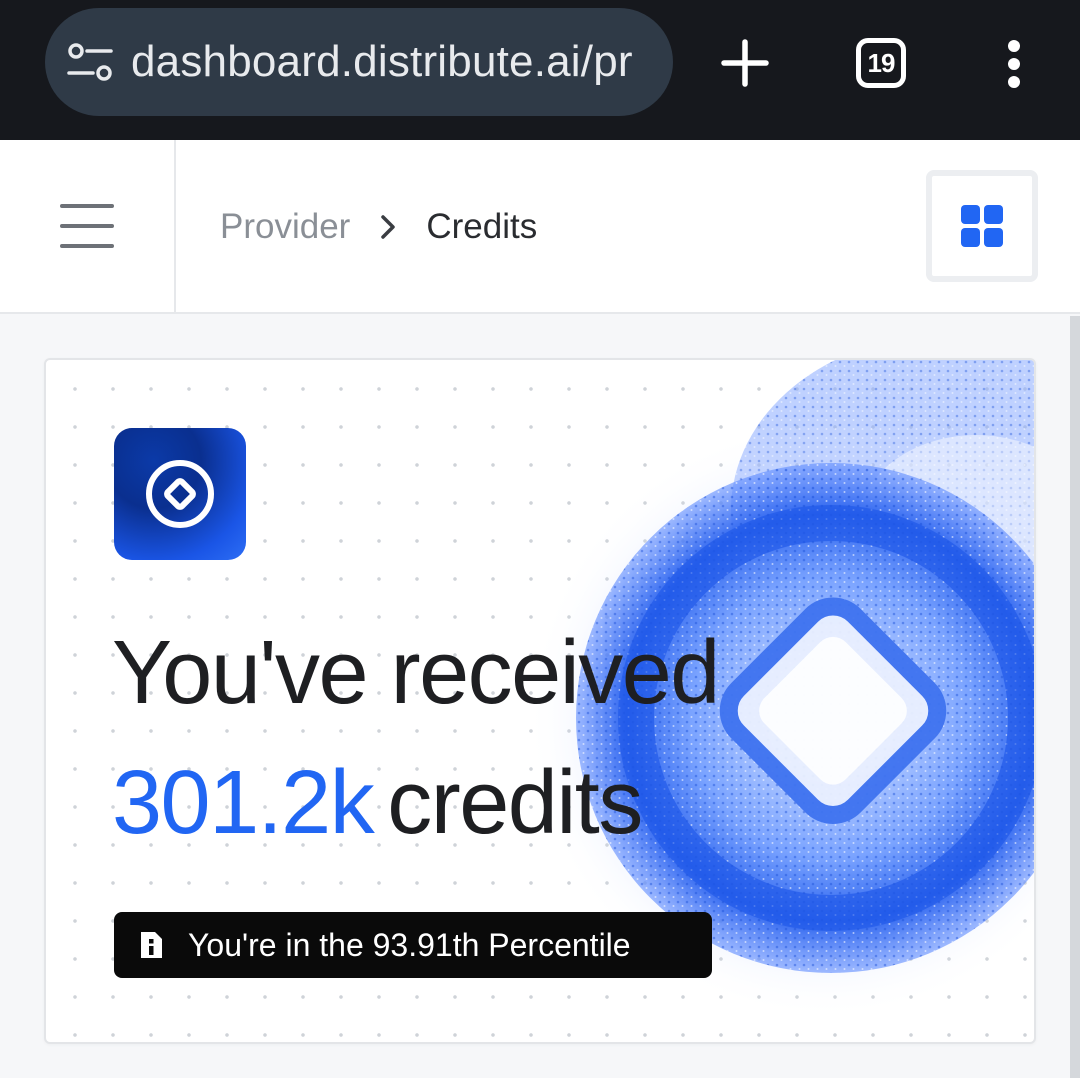 The image size is (1080, 1078). I want to click on new-tab-button, so click(745, 63).